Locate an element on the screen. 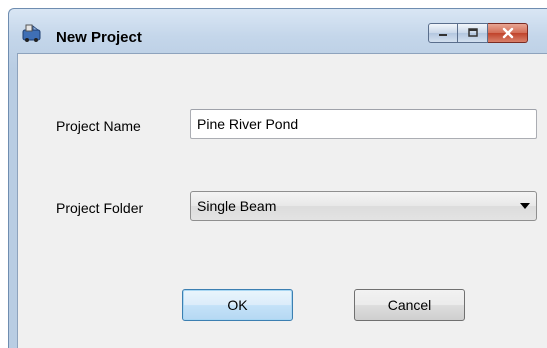 The image size is (547, 348). project-folder-selected-value: Single Beam is located at coordinates (237, 206).